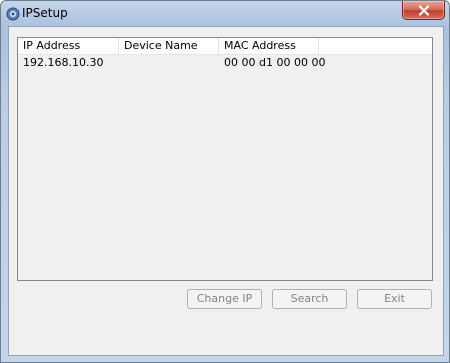  Describe the element at coordinates (63, 62) in the screenshot. I see `ip-address-cell: 192.168.10.30` at that location.